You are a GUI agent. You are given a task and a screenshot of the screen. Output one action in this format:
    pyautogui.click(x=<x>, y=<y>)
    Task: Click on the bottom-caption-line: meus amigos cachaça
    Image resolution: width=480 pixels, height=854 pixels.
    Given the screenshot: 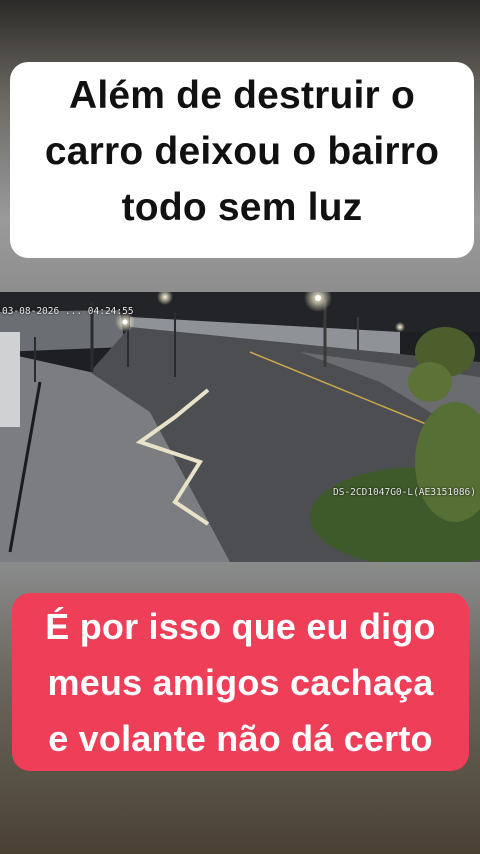 What is the action you would take?
    pyautogui.click(x=240, y=682)
    